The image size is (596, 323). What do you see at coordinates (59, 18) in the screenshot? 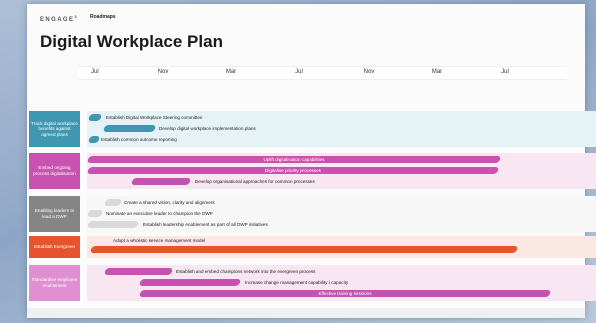
I see `brand-logo: ENGAGE3` at bounding box center [59, 18].